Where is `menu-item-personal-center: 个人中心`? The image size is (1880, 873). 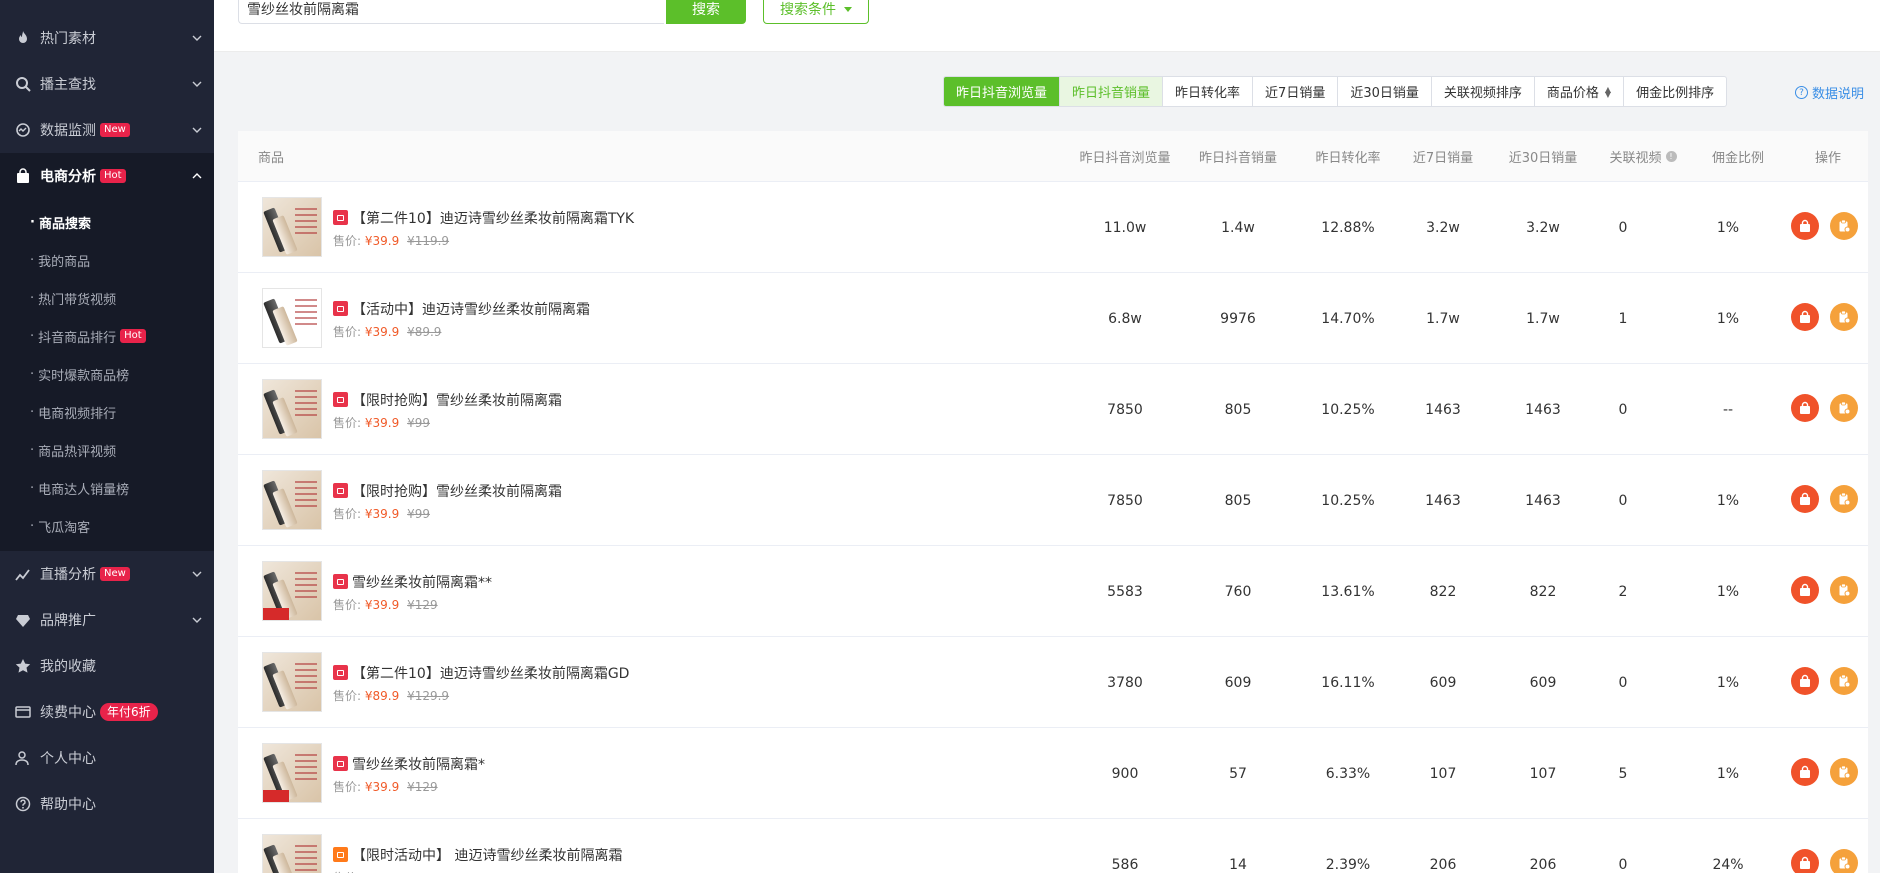 menu-item-personal-center: 个人中心 is located at coordinates (107, 758).